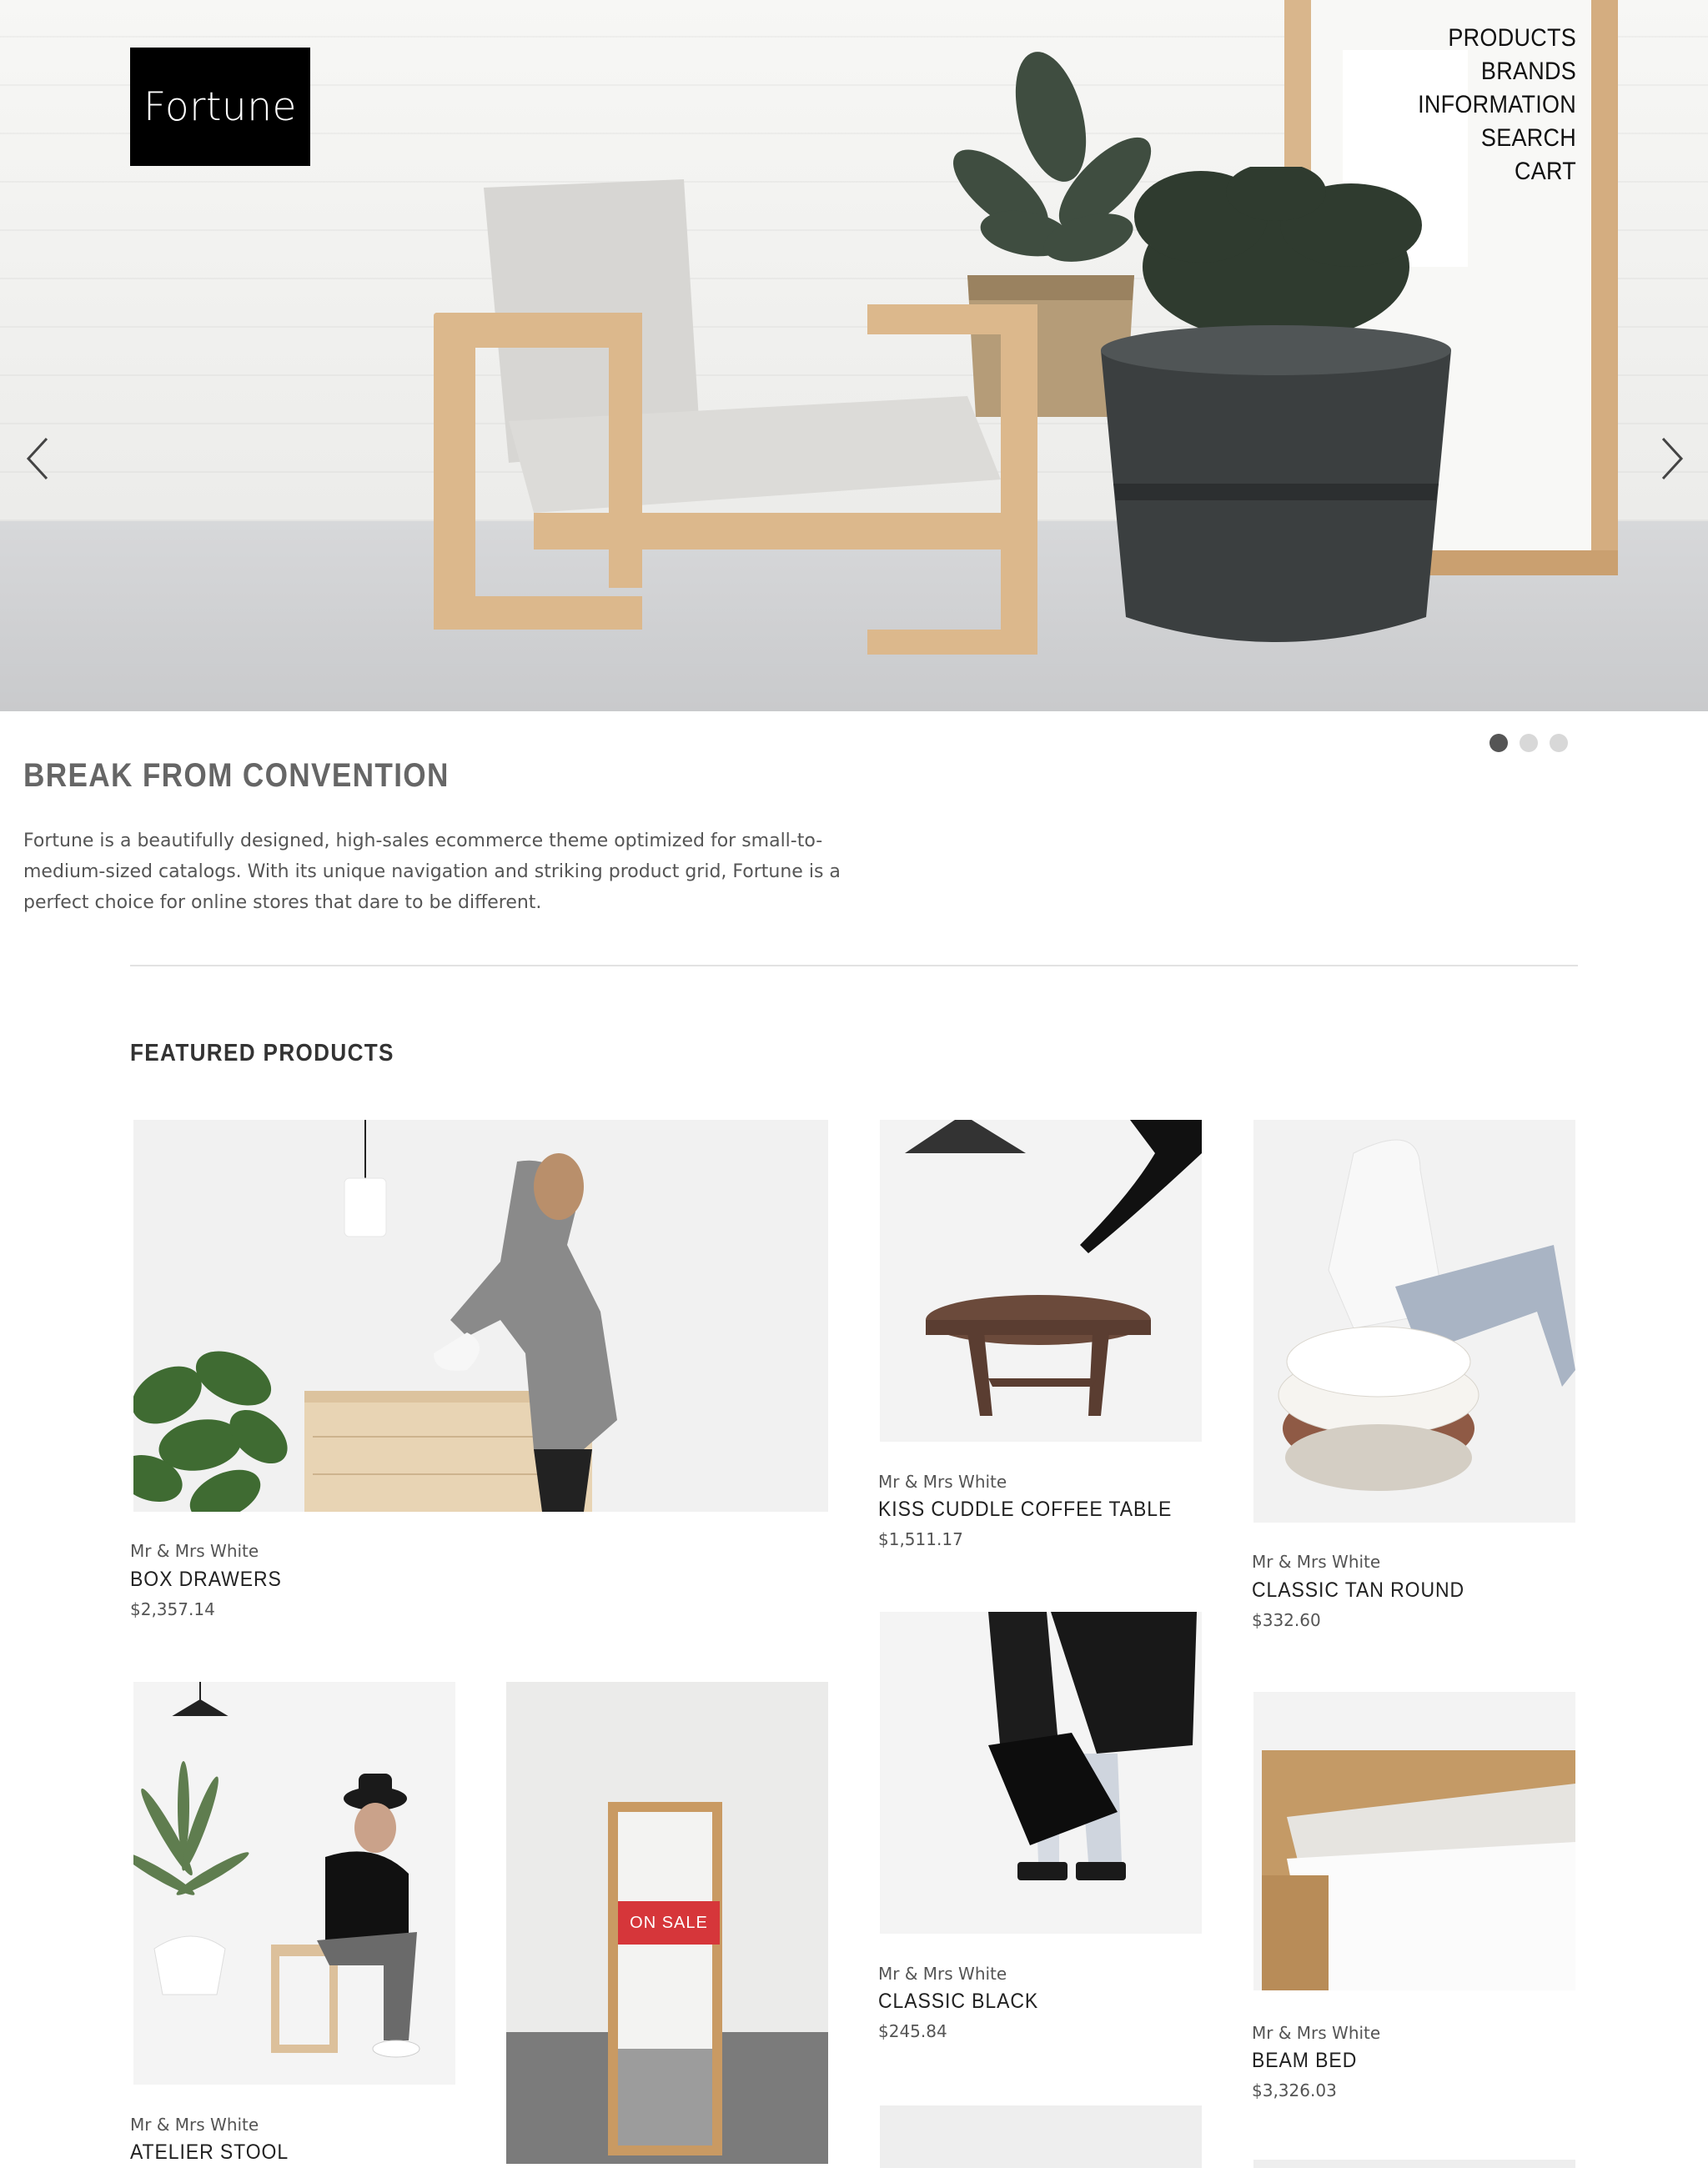  What do you see at coordinates (1414, 1321) in the screenshot?
I see `product-image-classic-tan-round` at bounding box center [1414, 1321].